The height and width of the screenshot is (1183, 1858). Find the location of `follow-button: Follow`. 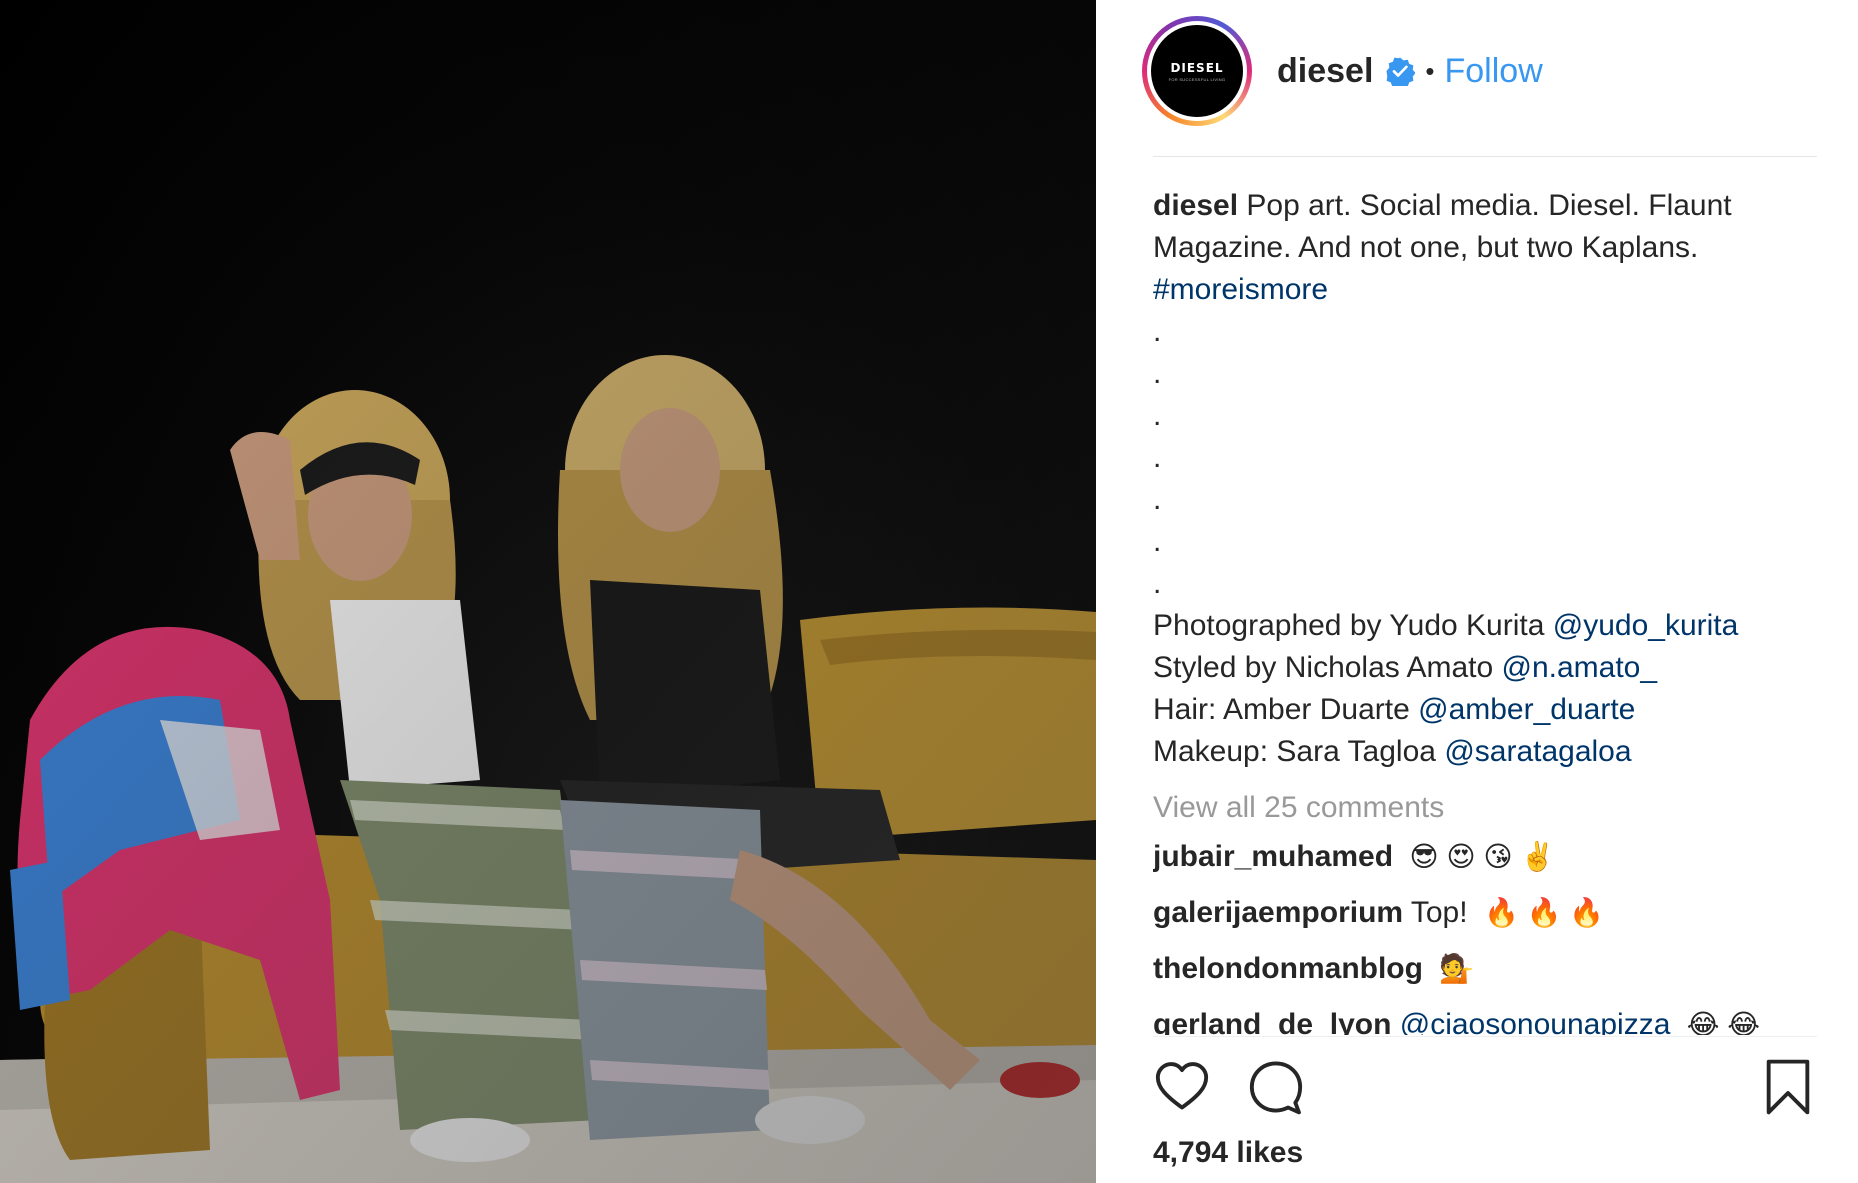

follow-button: Follow is located at coordinates (1494, 71).